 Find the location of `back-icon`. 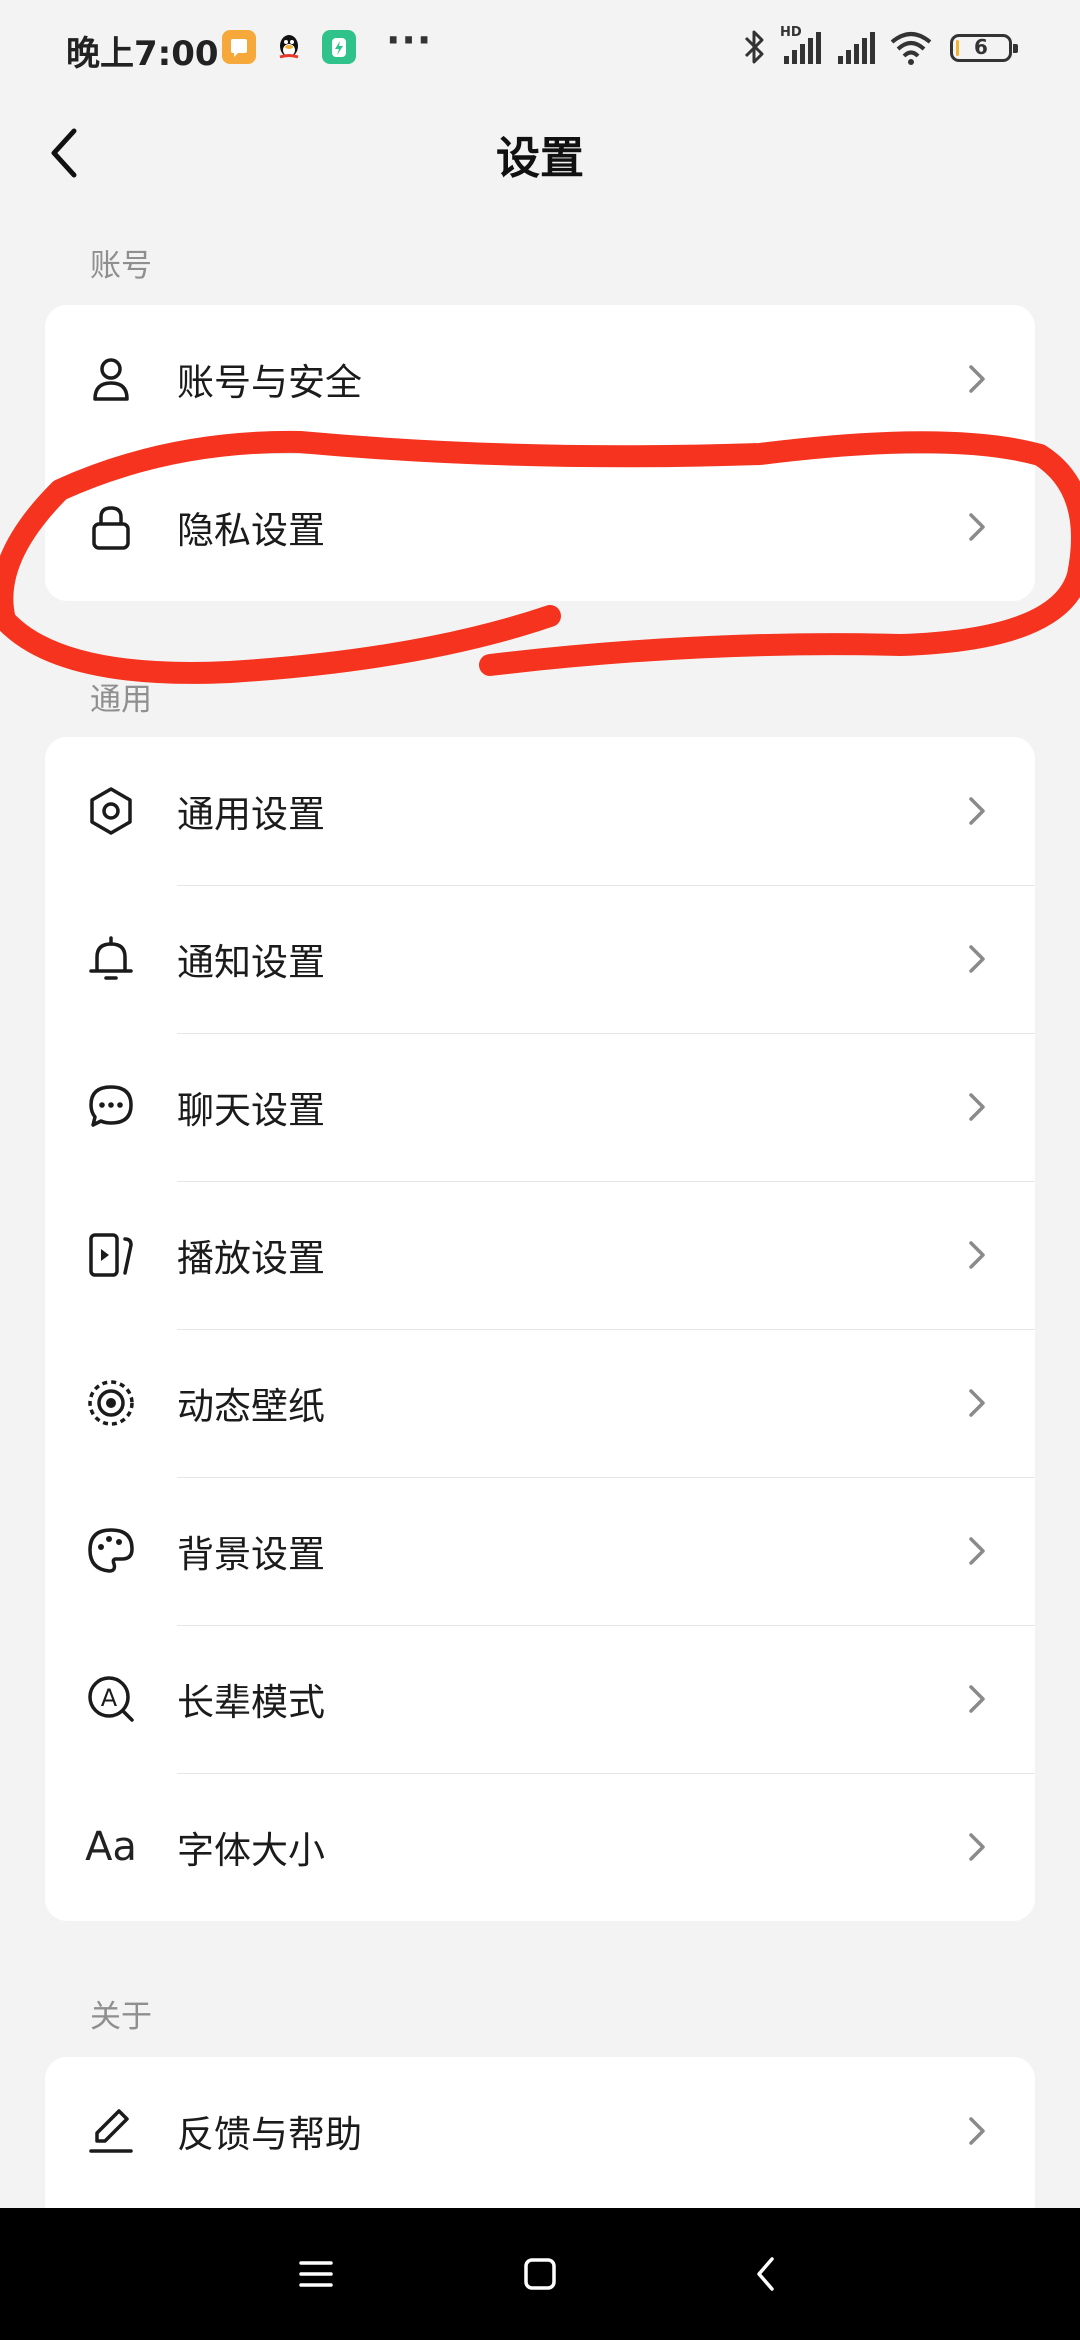

back-icon is located at coordinates (765, 2274).